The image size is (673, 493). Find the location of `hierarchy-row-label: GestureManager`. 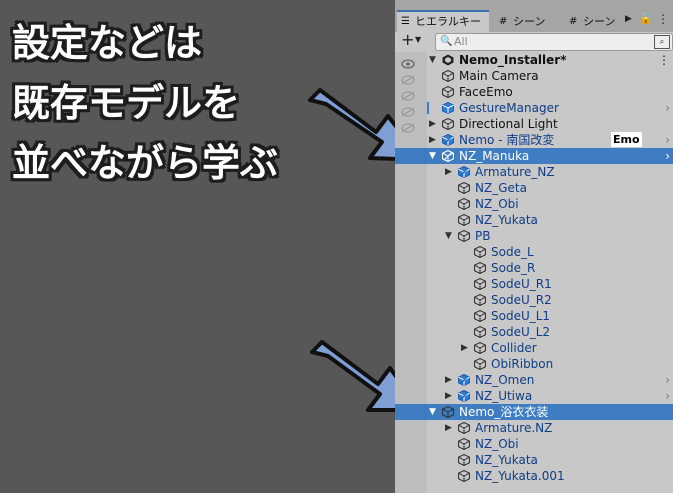

hierarchy-row-label: GestureManager is located at coordinates (509, 108).